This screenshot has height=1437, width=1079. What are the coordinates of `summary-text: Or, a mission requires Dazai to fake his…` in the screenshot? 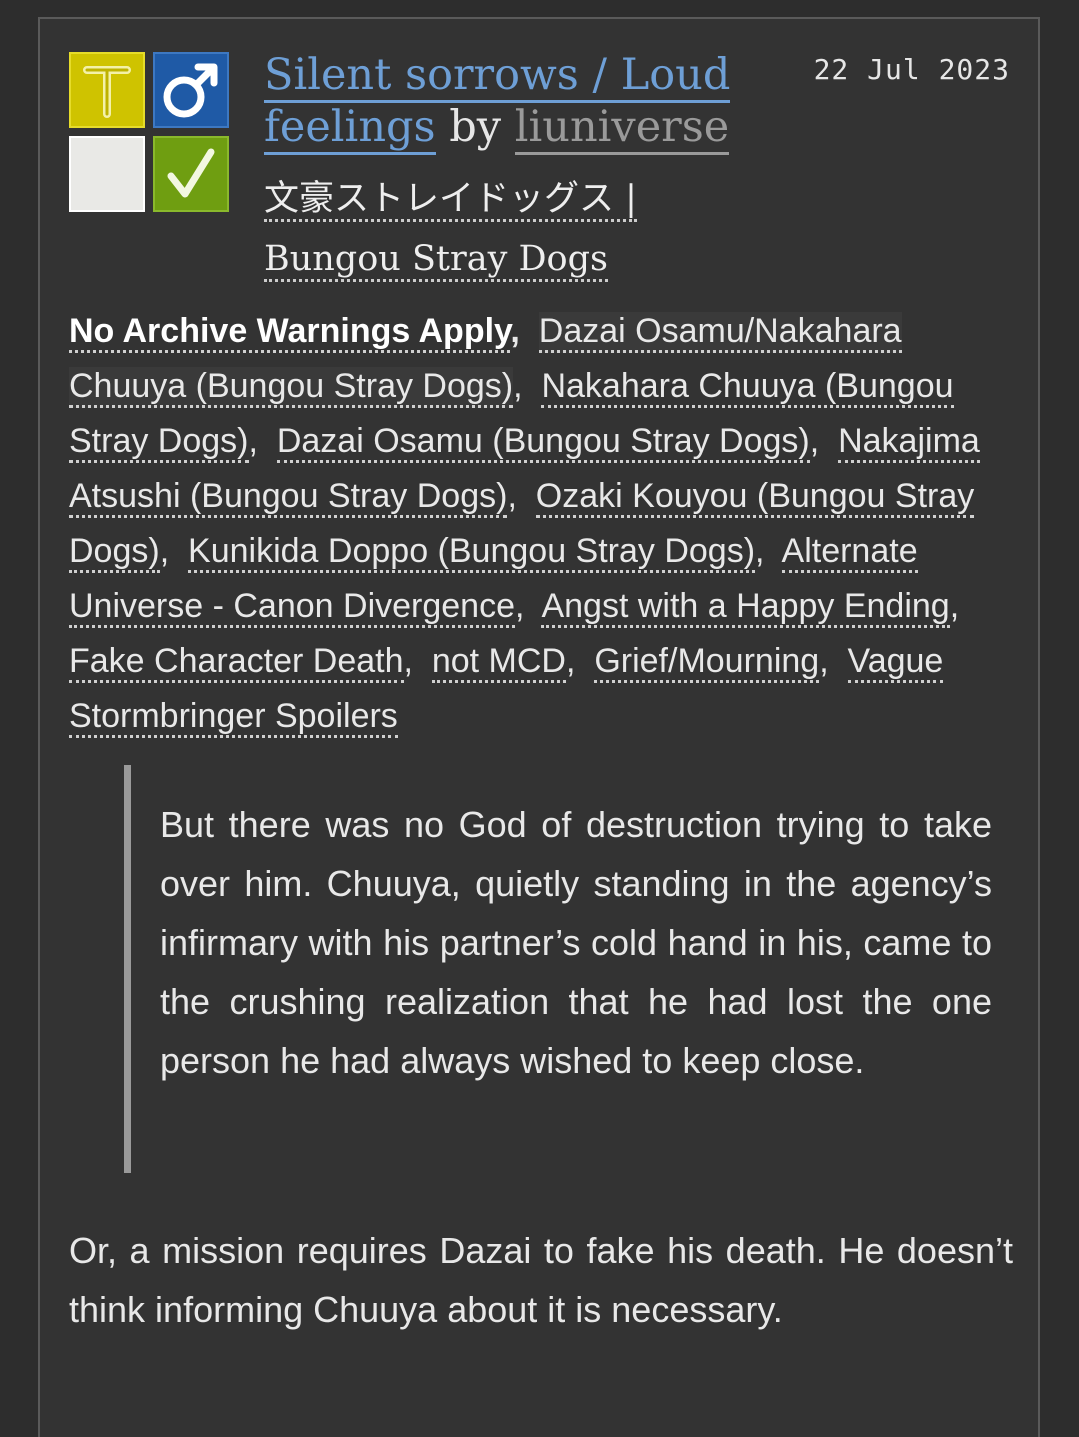 It's located at (541, 1280).